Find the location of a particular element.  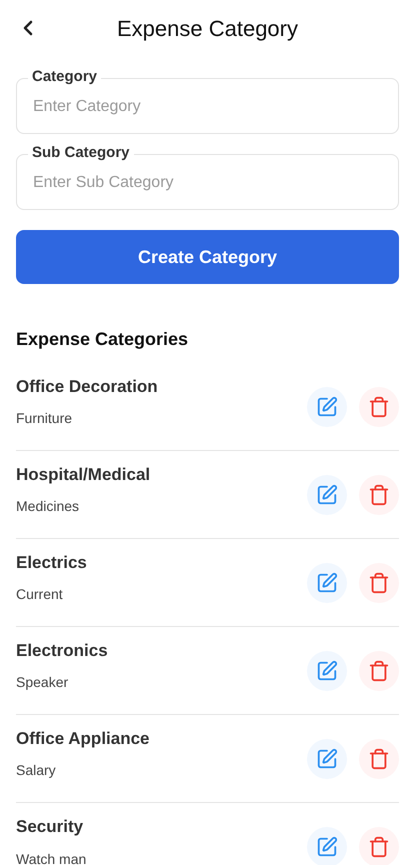

category-name: Electrics is located at coordinates (51, 563).